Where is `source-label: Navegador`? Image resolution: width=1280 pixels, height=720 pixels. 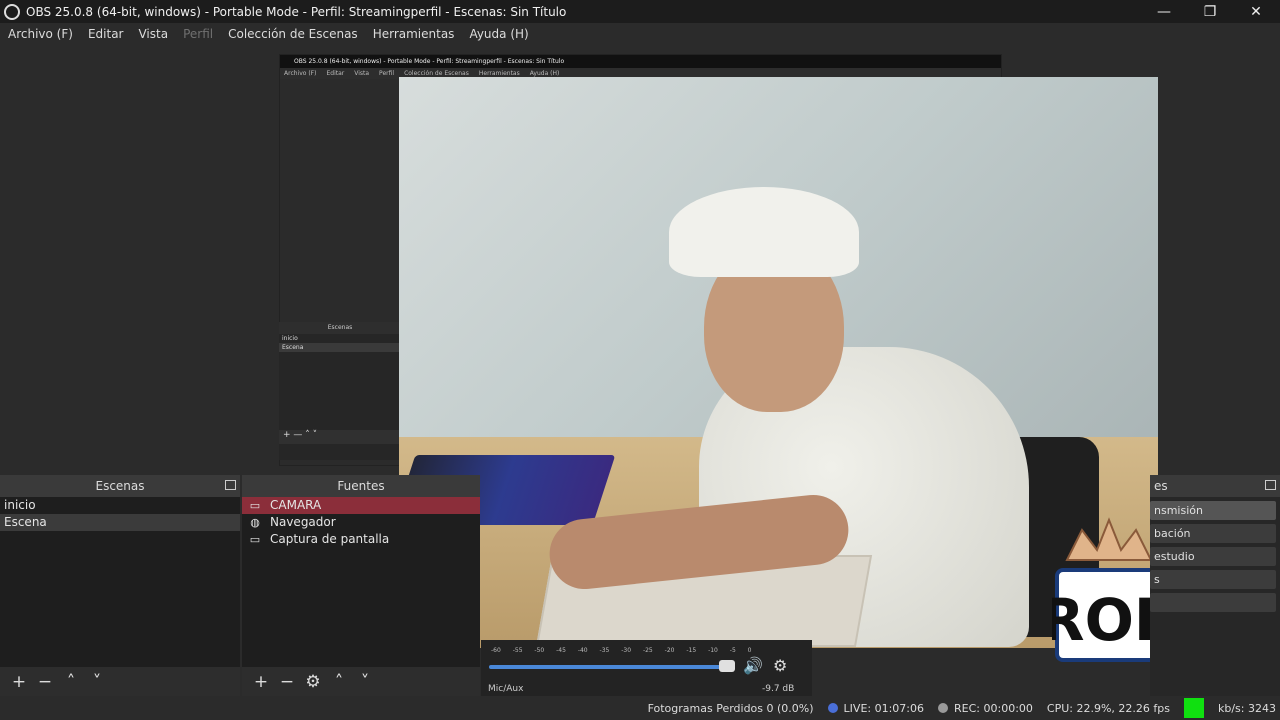 source-label: Navegador is located at coordinates (303, 522).